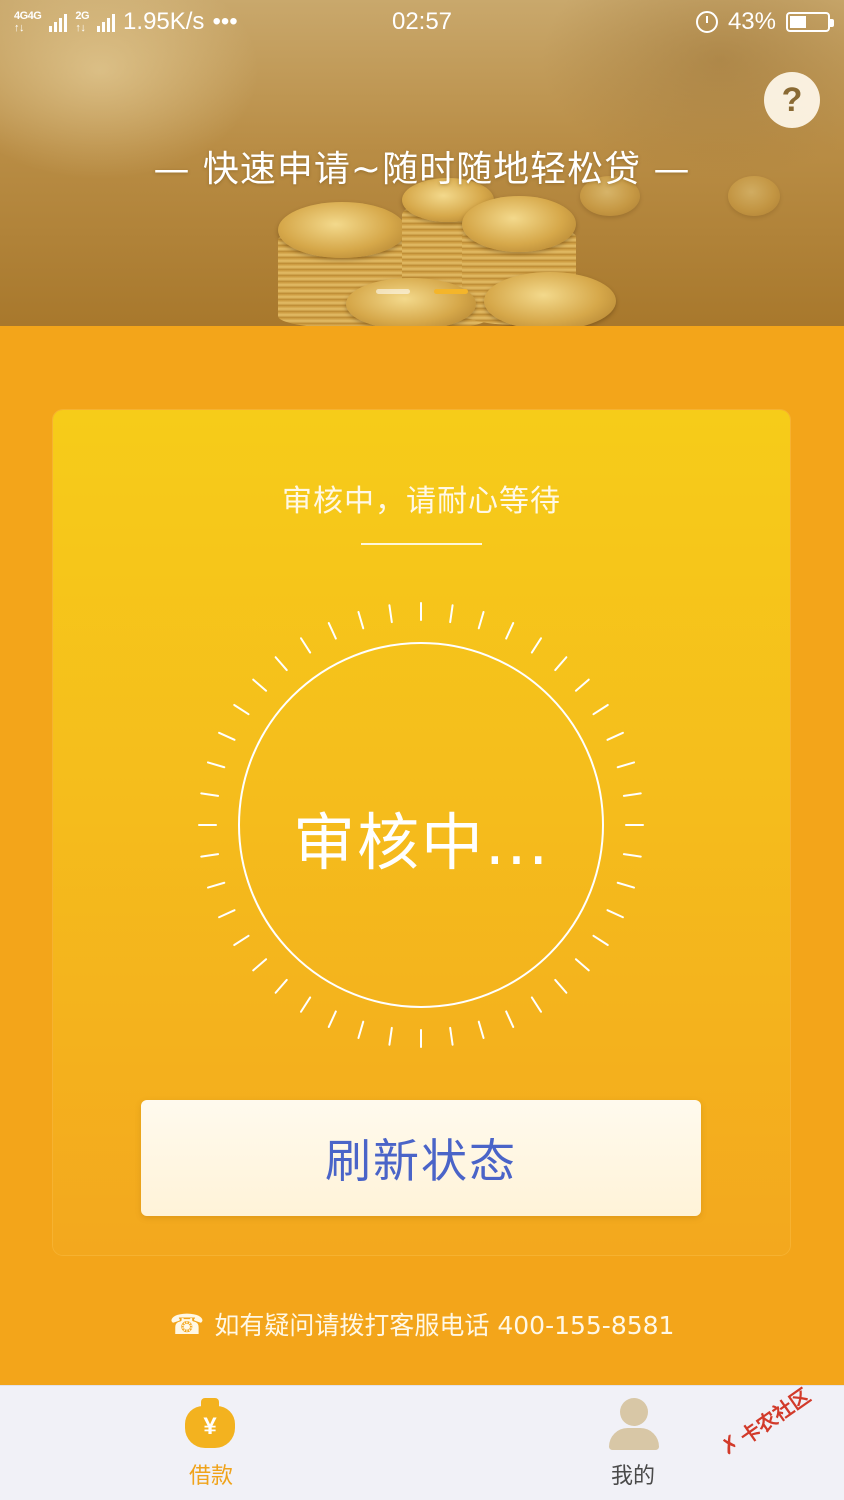  What do you see at coordinates (210, 1476) in the screenshot?
I see `nav-label-loan: 借款` at bounding box center [210, 1476].